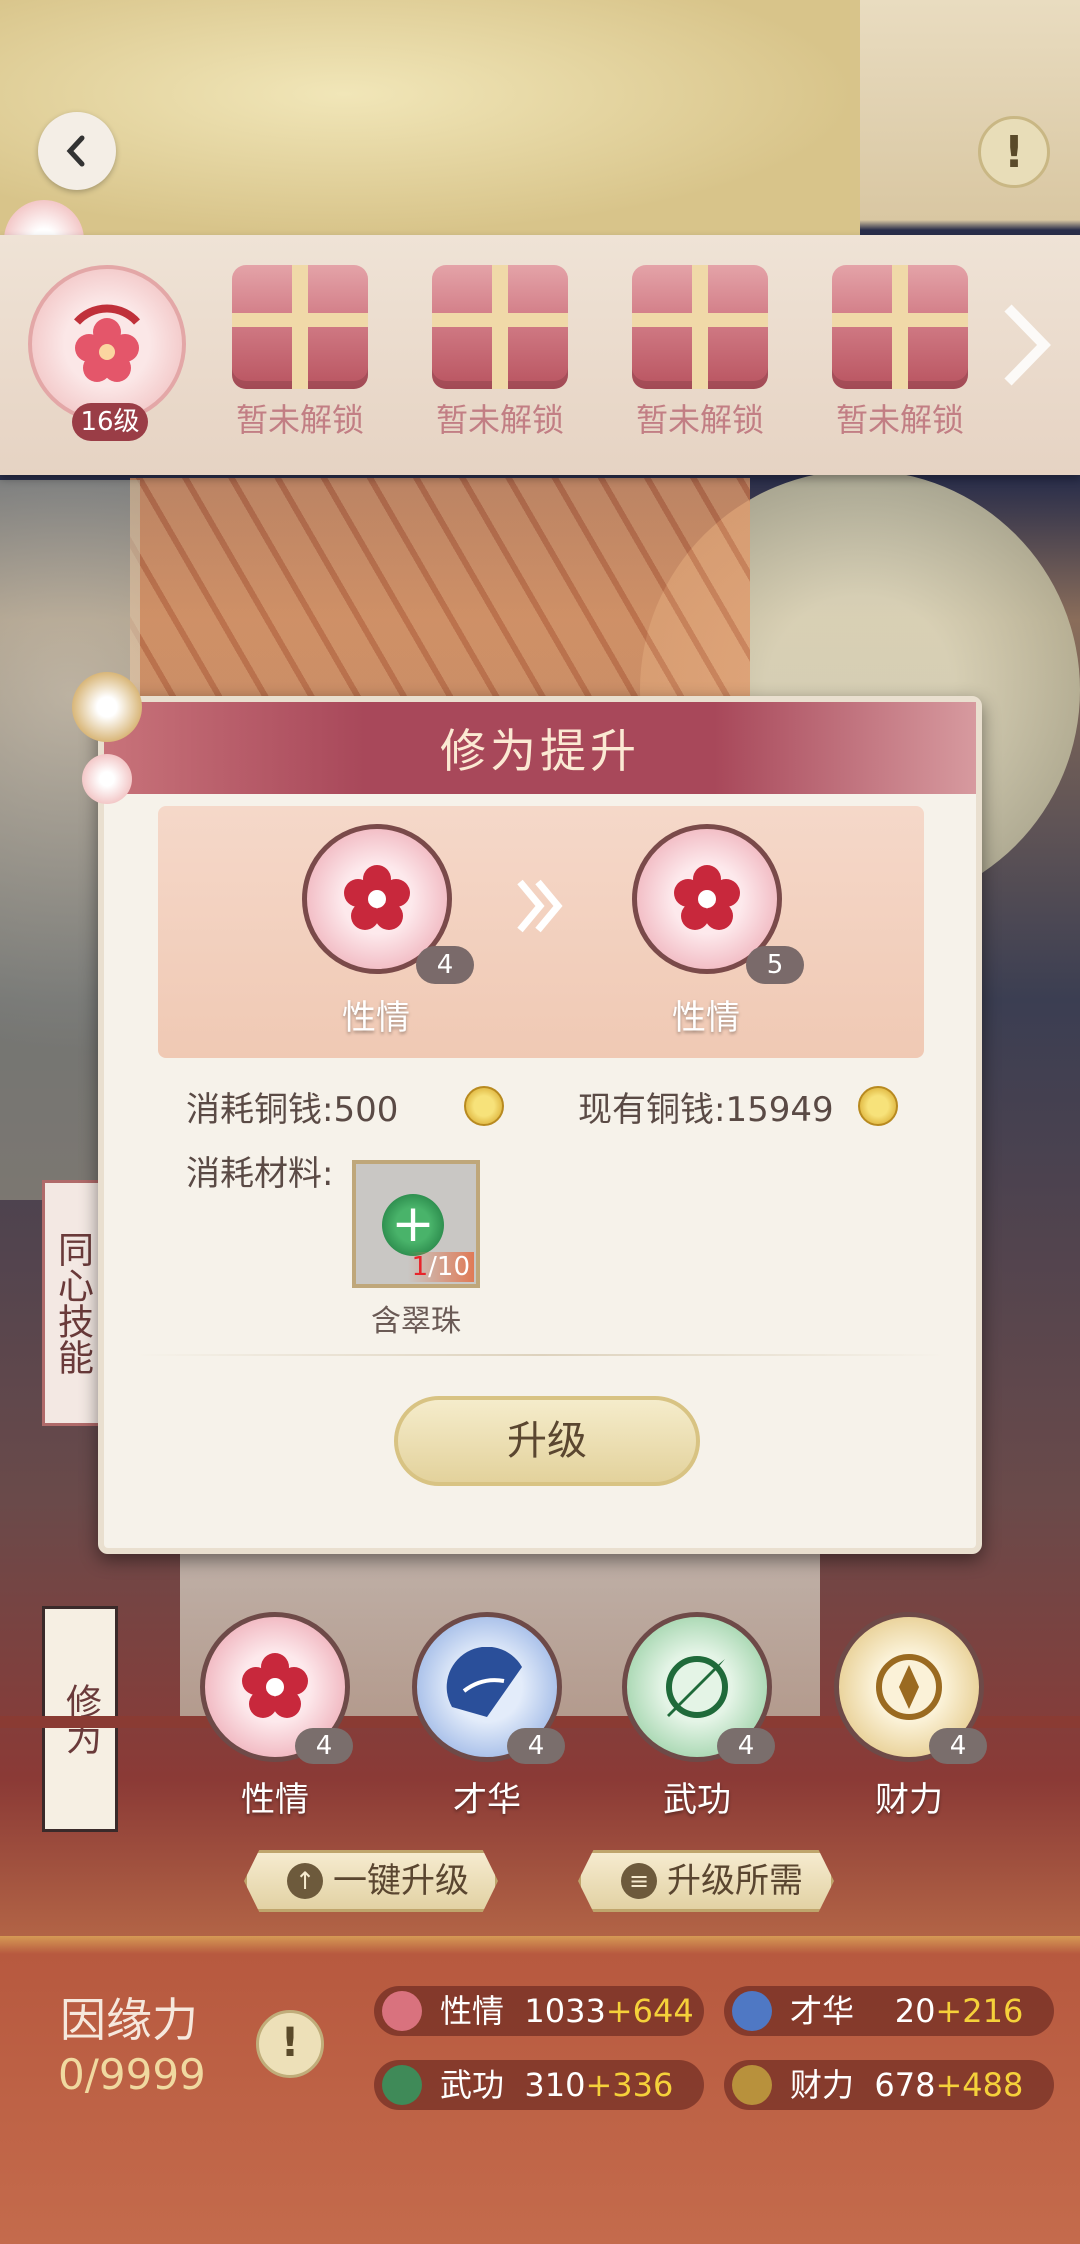 The image size is (1080, 2244). I want to click on attr-label: 才华, so click(487, 1800).